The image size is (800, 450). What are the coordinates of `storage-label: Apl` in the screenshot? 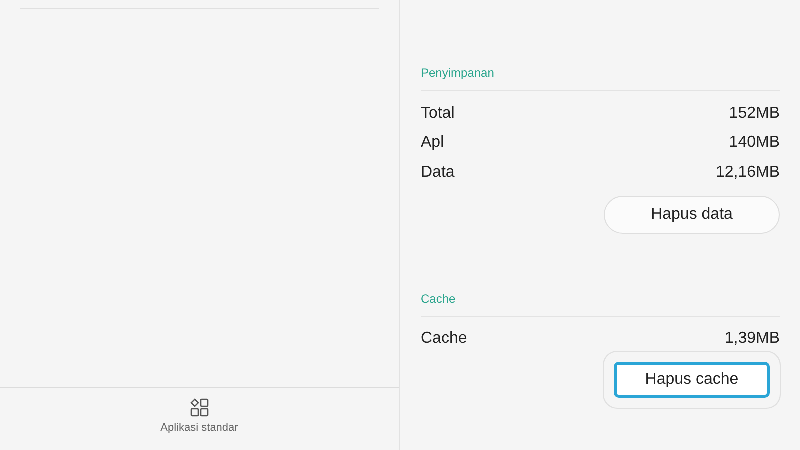 It's located at (432, 143).